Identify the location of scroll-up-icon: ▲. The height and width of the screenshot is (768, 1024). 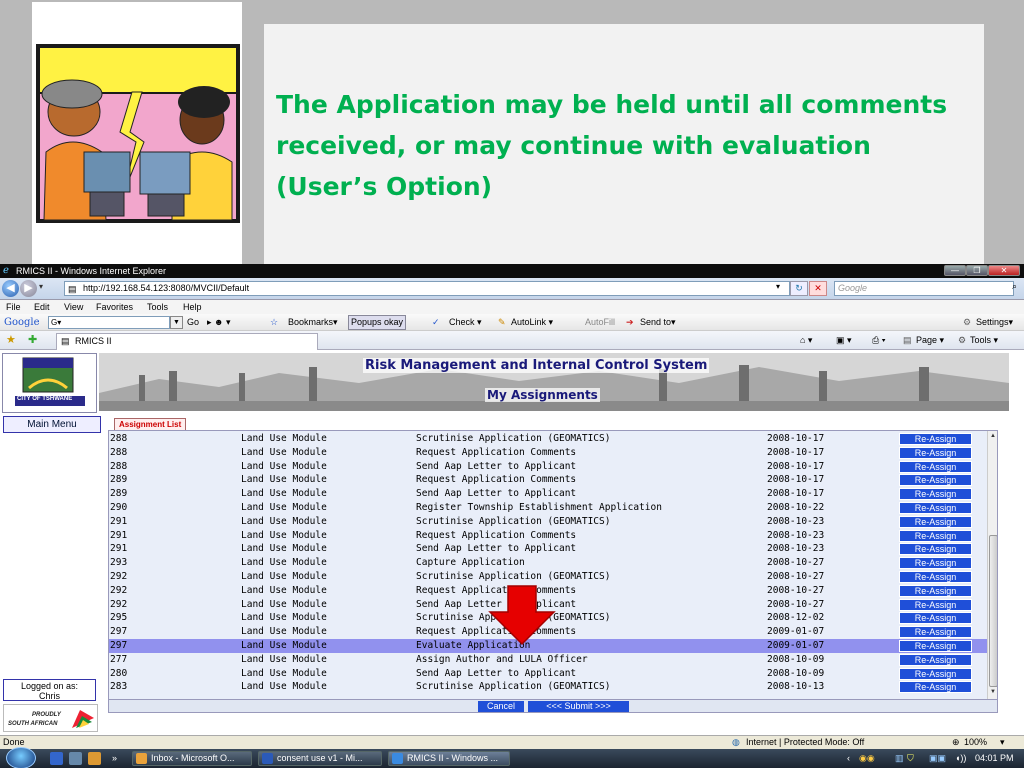
(993, 436).